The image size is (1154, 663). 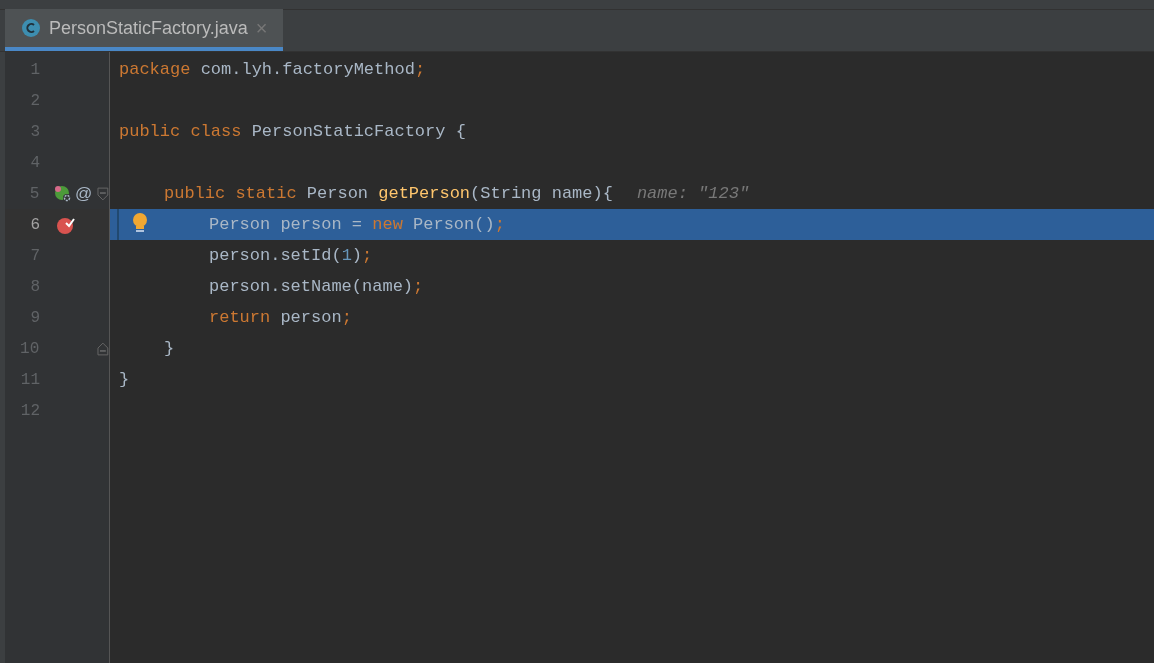 What do you see at coordinates (34, 225) in the screenshot?
I see `line-number: 6` at bounding box center [34, 225].